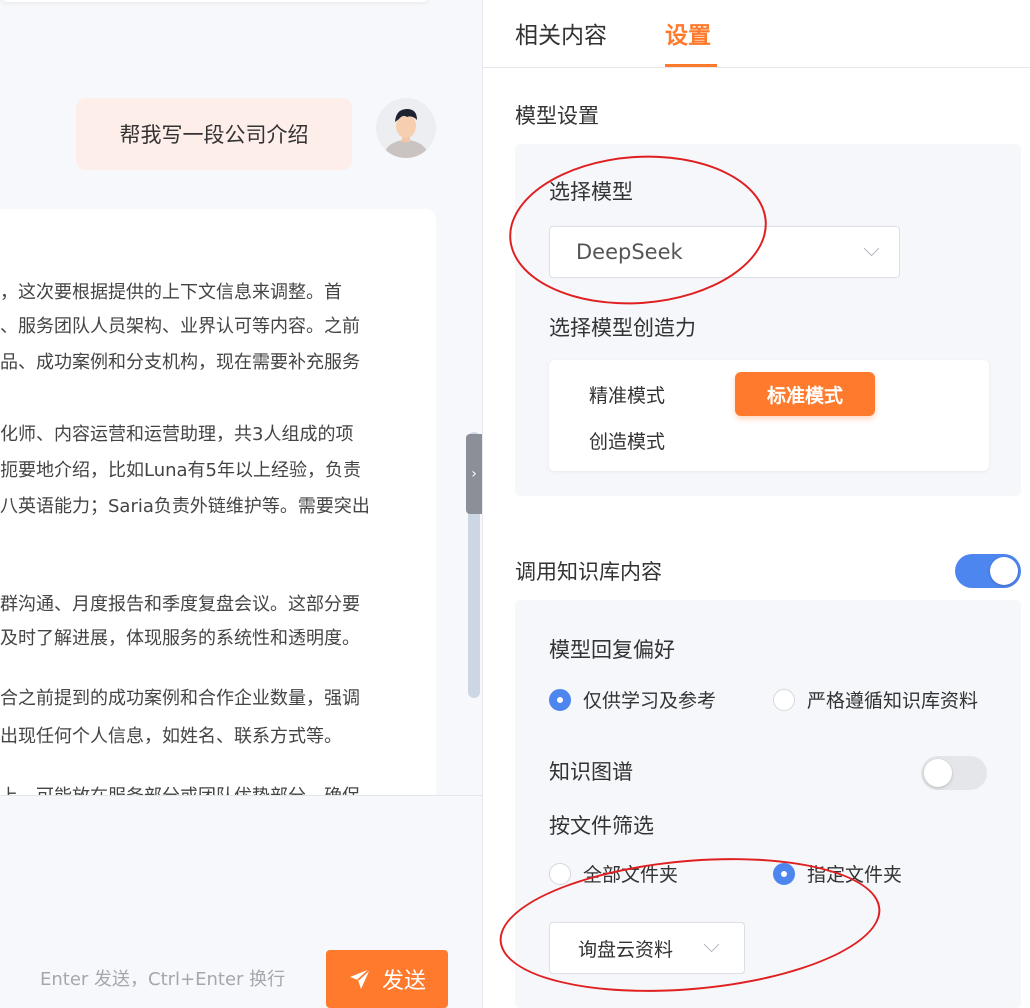 The height and width of the screenshot is (1008, 1030). What do you see at coordinates (171, 292) in the screenshot?
I see `ai-response-line: ，这次要根据提供的上下文信息来调整。首` at bounding box center [171, 292].